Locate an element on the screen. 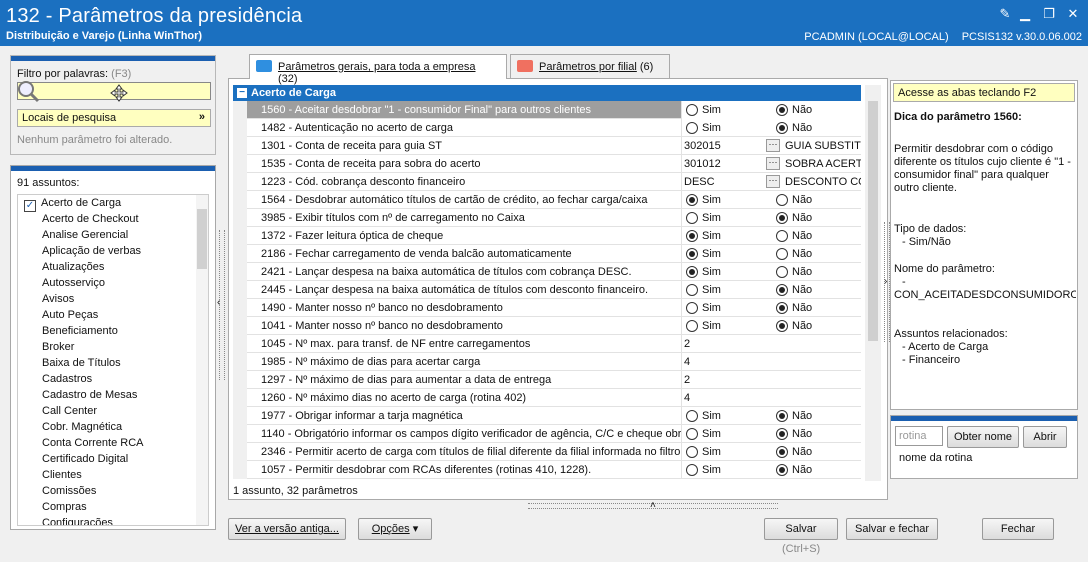 This screenshot has height=562, width=1088. lookup-code: 301012 is located at coordinates (702, 164).